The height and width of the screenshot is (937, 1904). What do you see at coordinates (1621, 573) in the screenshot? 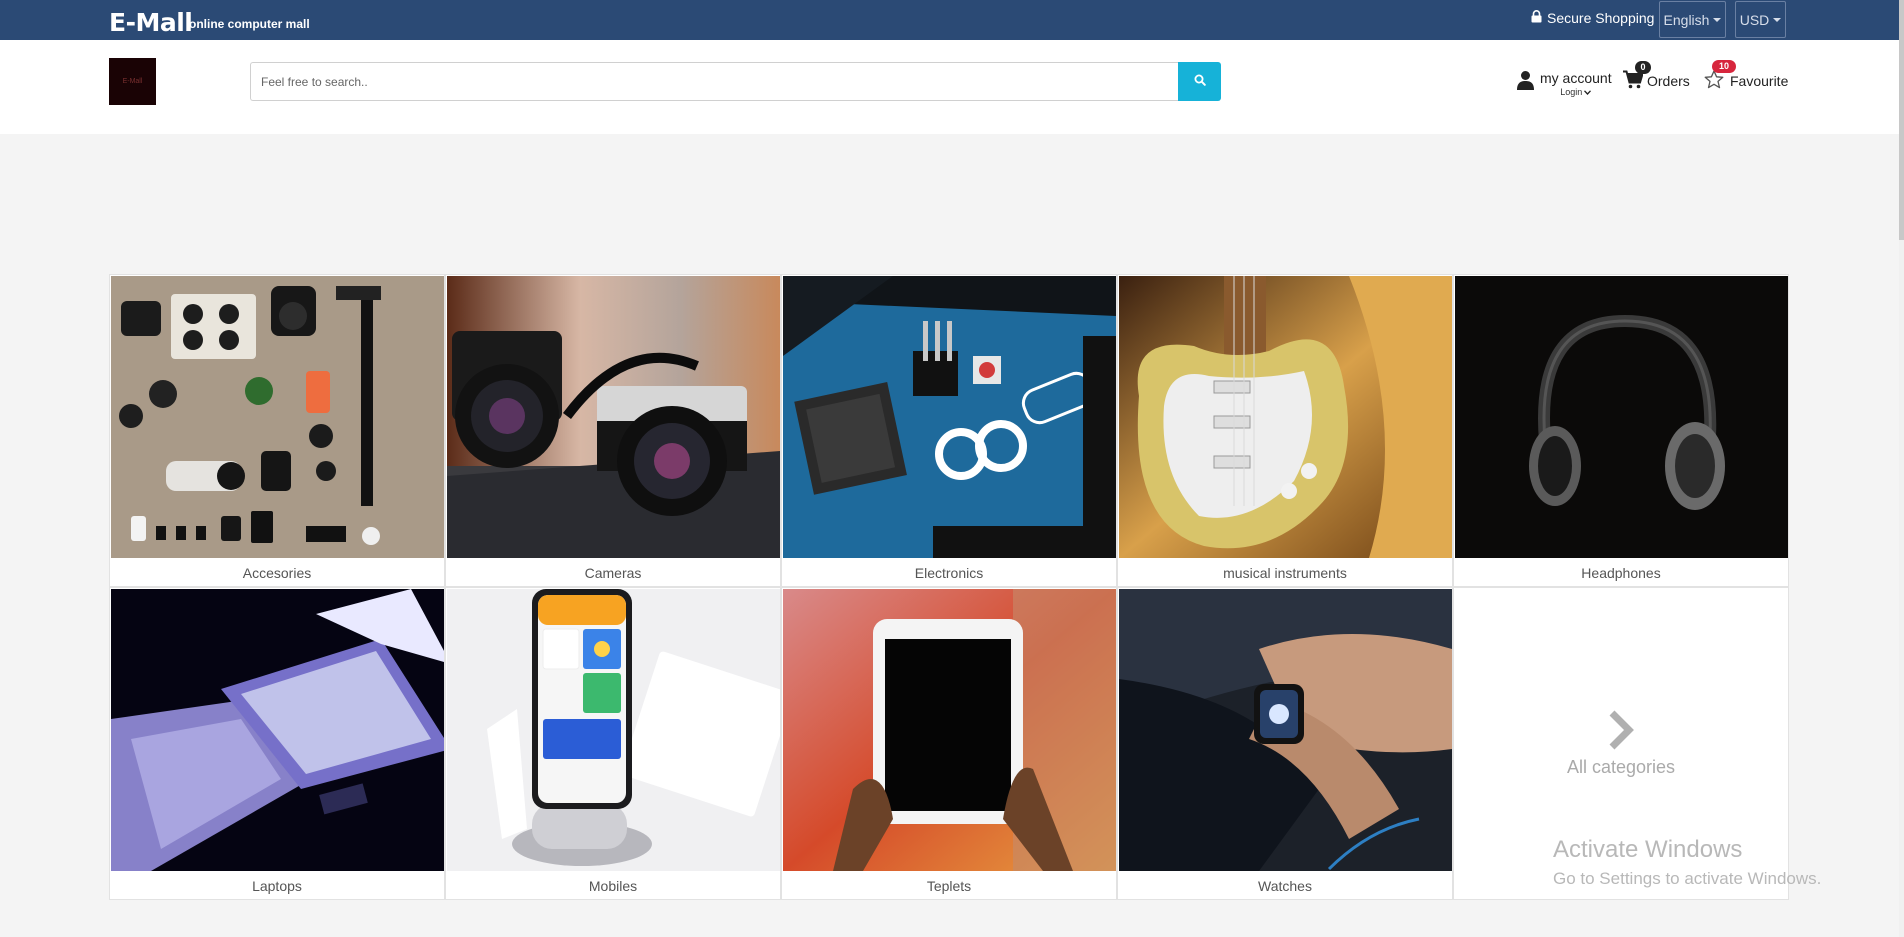
I see `category-label: Headphones` at bounding box center [1621, 573].